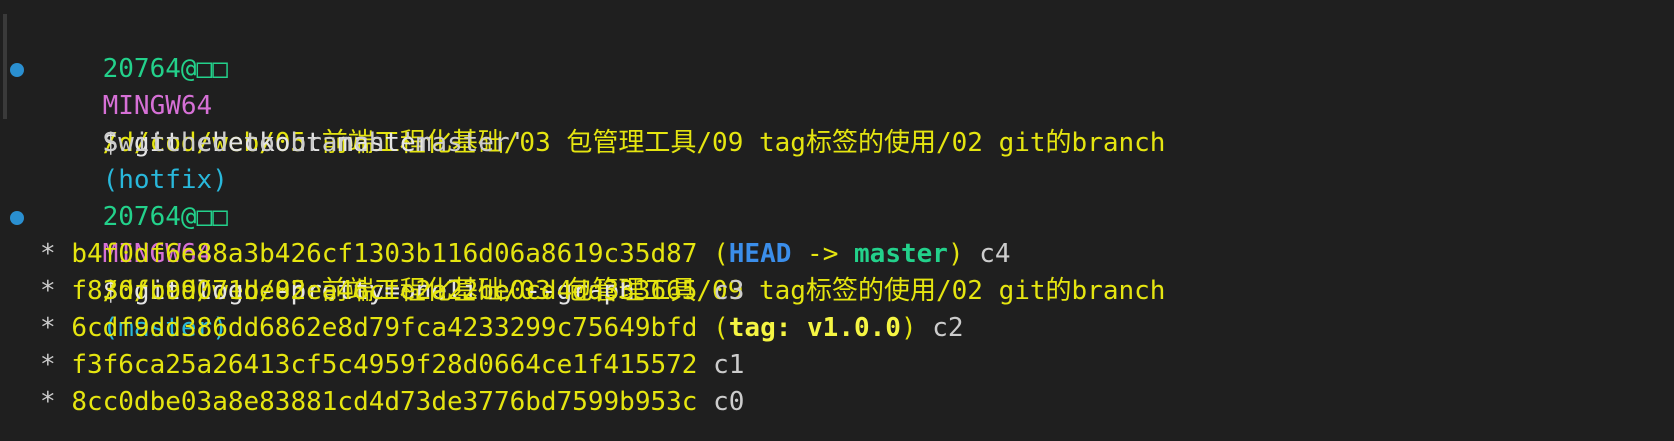  I want to click on commit-message: c2, so click(948, 328).